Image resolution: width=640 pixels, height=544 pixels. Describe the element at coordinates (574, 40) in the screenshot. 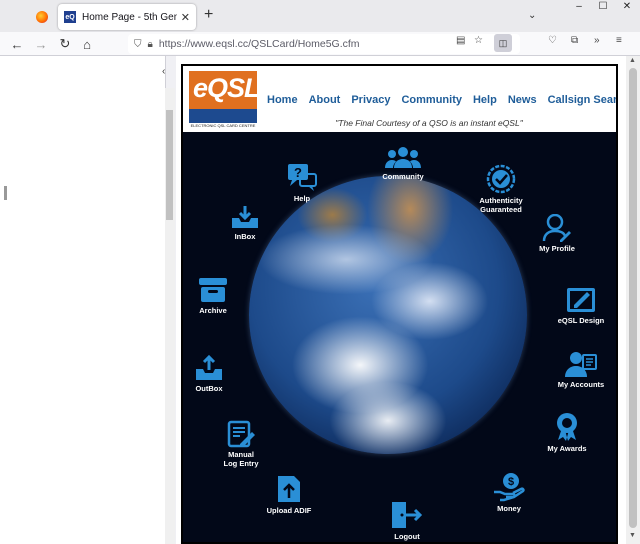

I see `extensions-icon: ⧉` at that location.